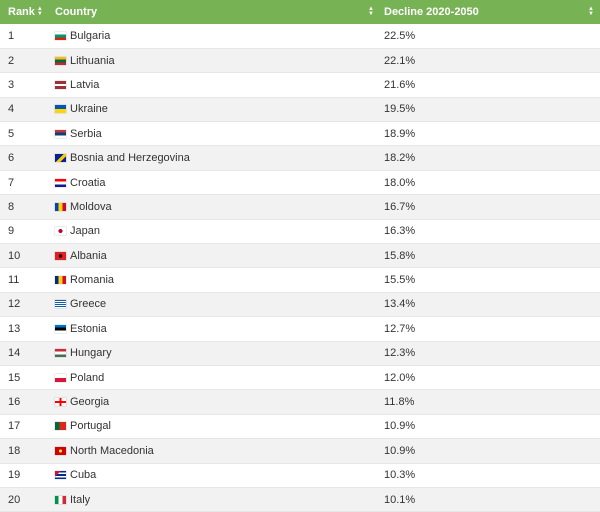  Describe the element at coordinates (60, 133) in the screenshot. I see `serbia-flag-icon` at that location.